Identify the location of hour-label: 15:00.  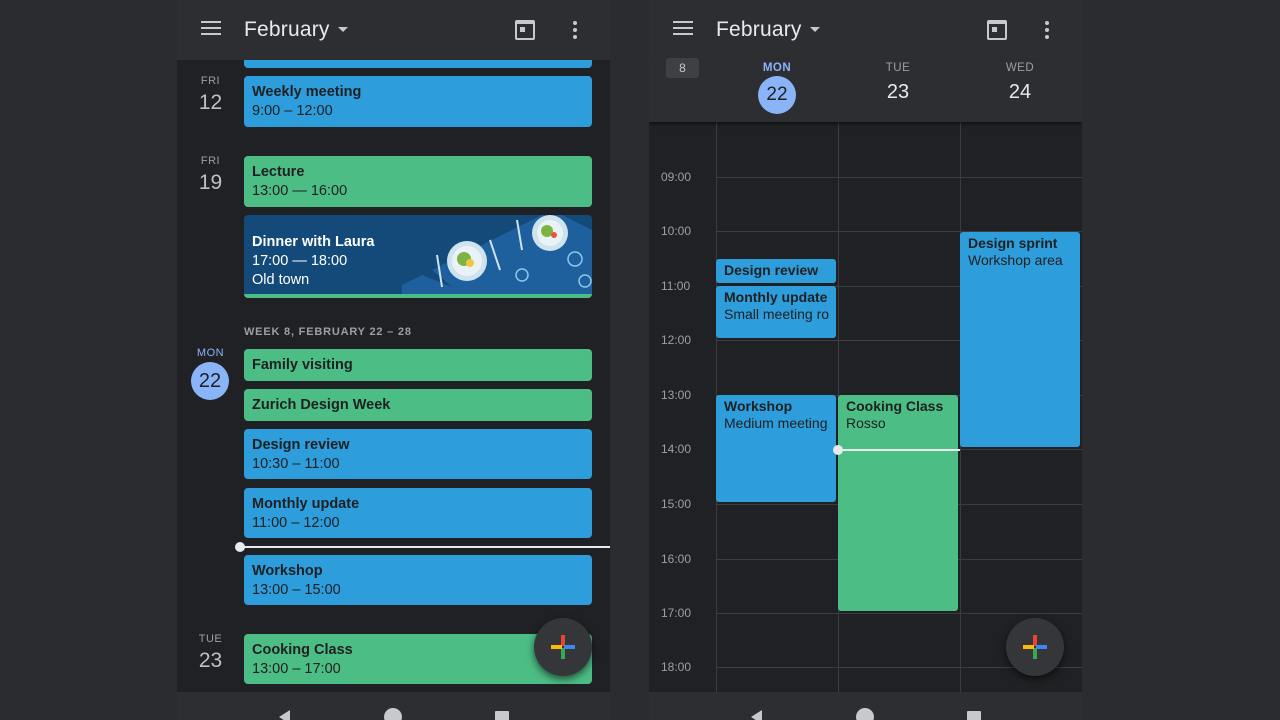
(676, 504).